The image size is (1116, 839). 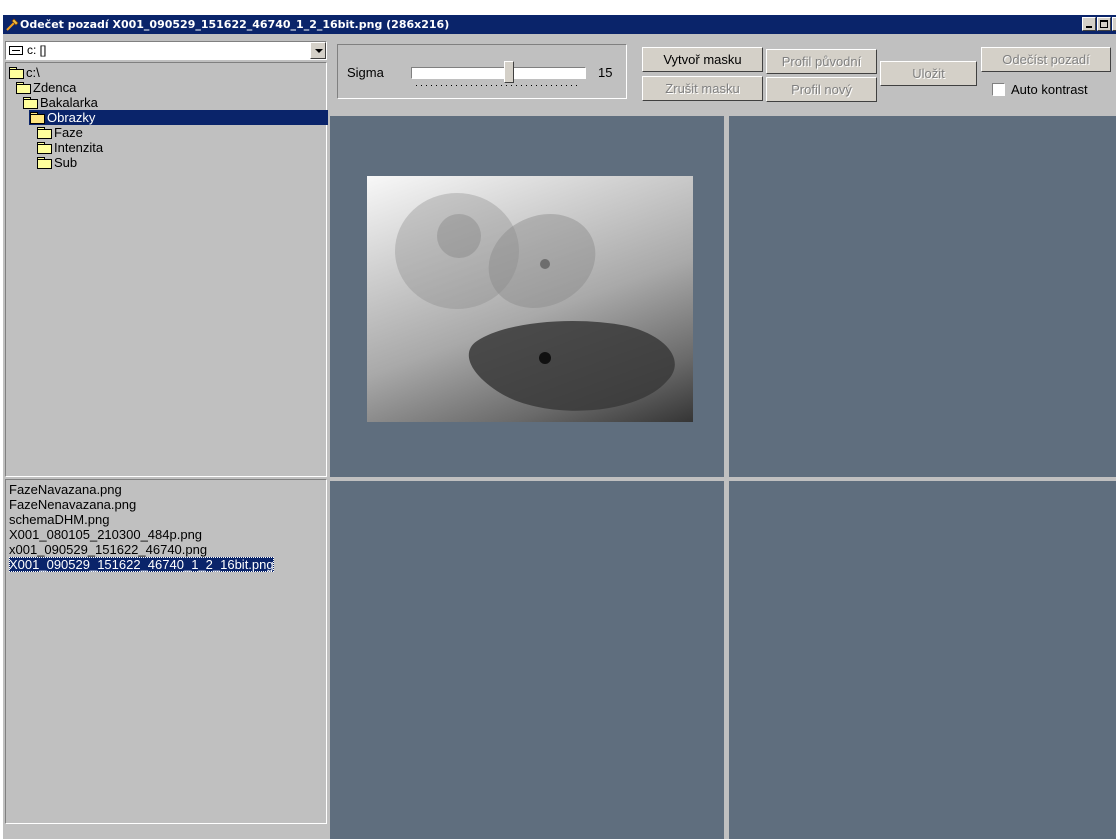 I want to click on tree-item: Bakalarka, so click(x=61, y=102).